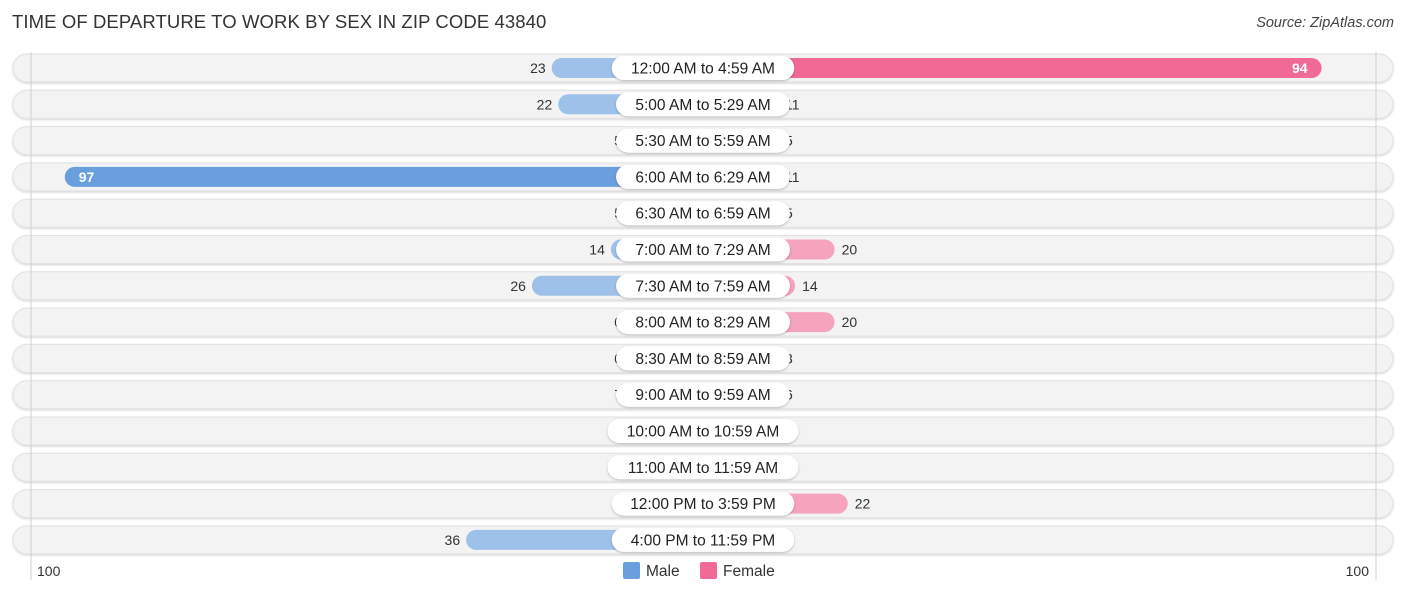 This screenshot has height=595, width=1406. What do you see at coordinates (702, 250) in the screenshot?
I see `category-label: 7:00 AM to 7:29 AM` at bounding box center [702, 250].